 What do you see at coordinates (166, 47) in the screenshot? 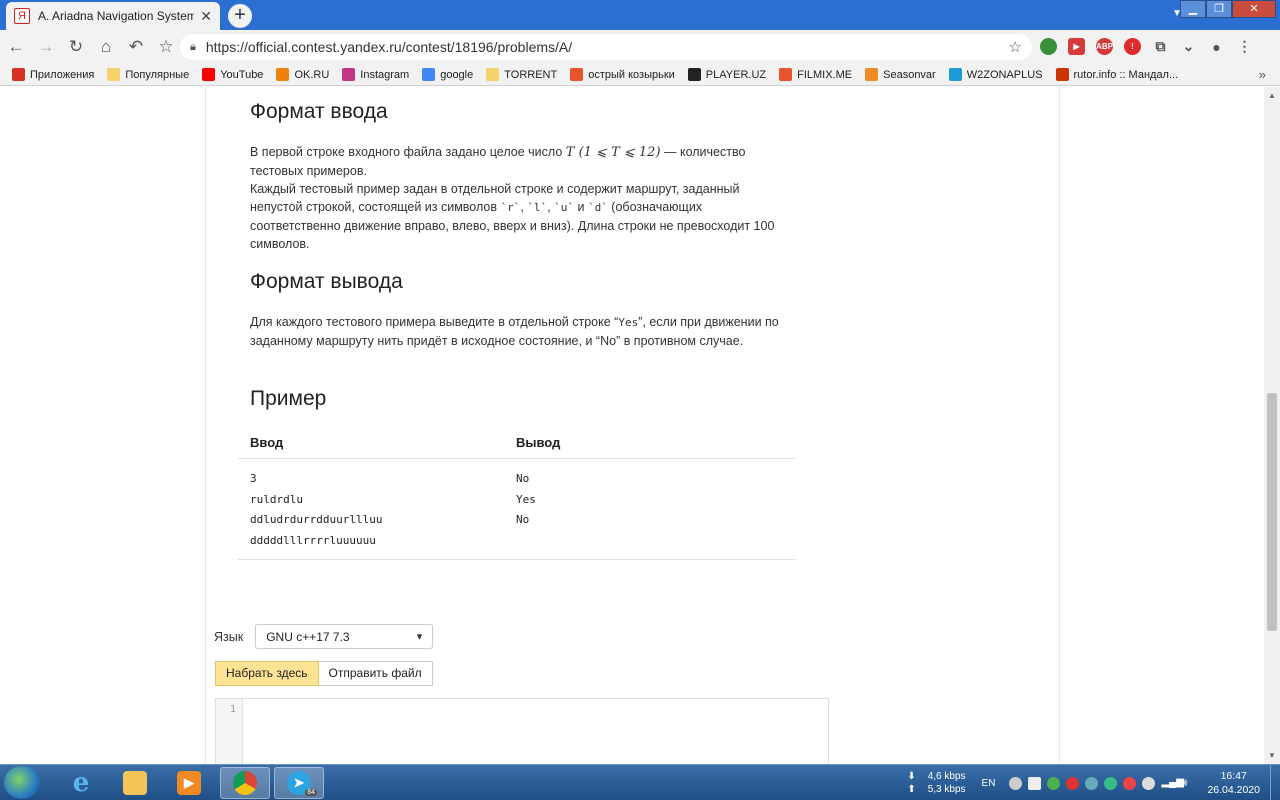
I see `bookmark-star-icon: ☆` at bounding box center [166, 47].